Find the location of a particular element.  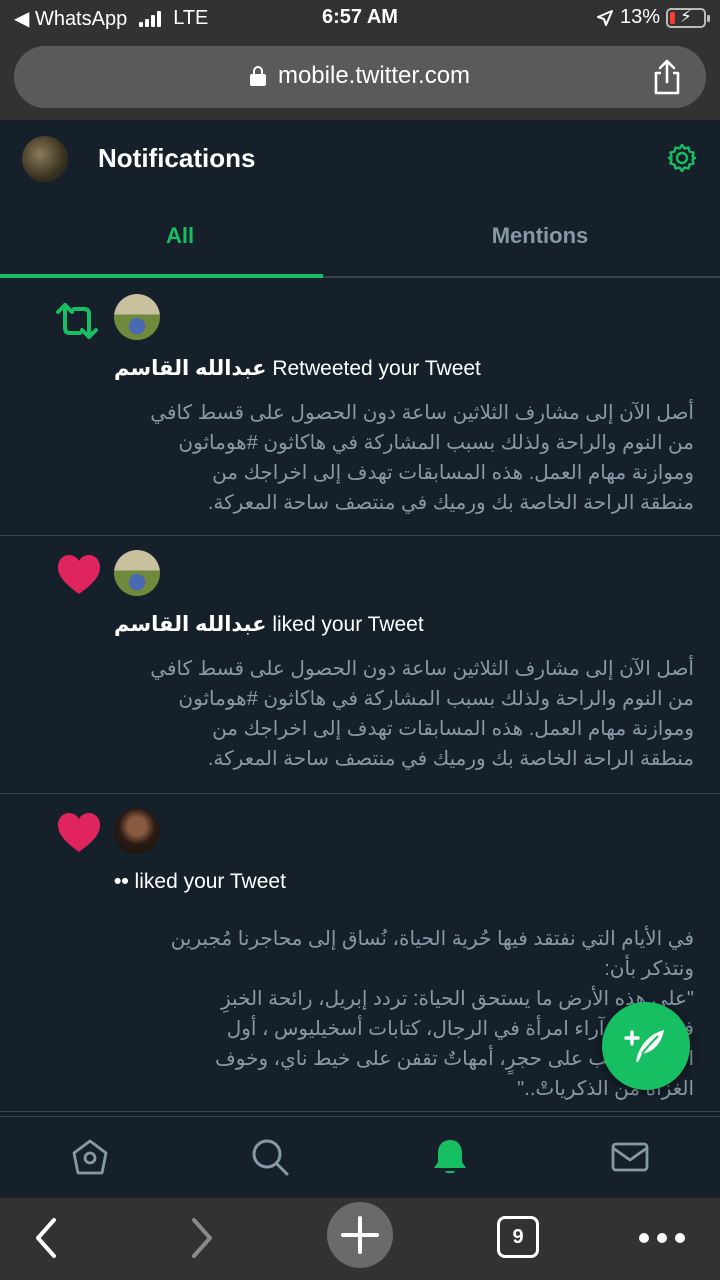

status-bar: ◀ WhatsApp LTE 6:57 AM 13% ⚡ is located at coordinates (360, 18).